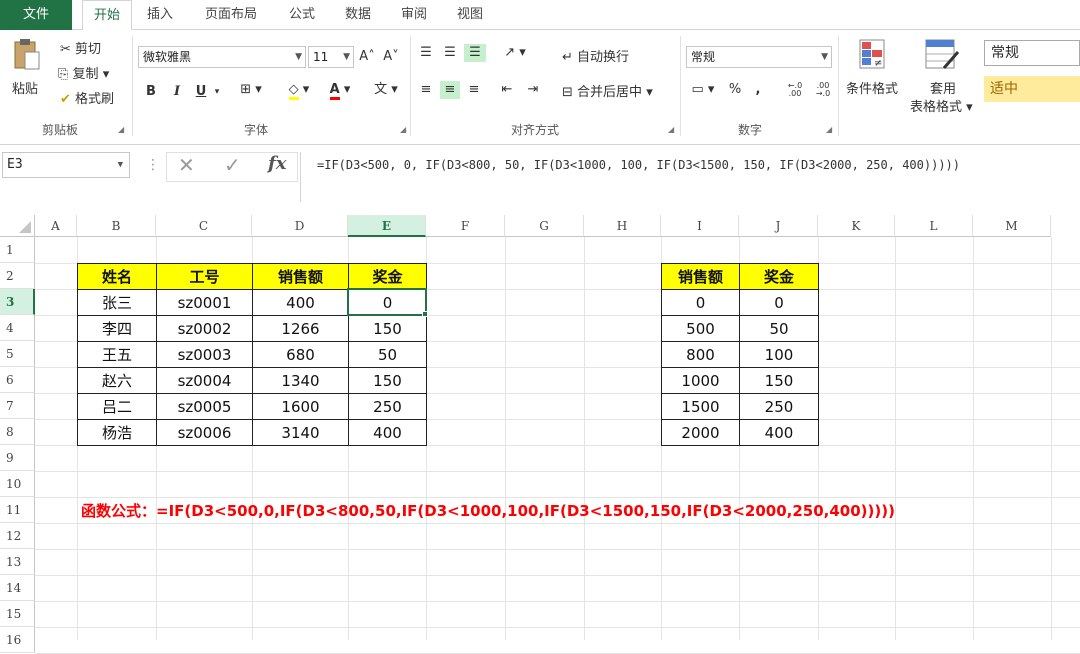 This screenshot has height=654, width=1080. Describe the element at coordinates (779, 406) in the screenshot. I see `table2-cell: 250` at that location.